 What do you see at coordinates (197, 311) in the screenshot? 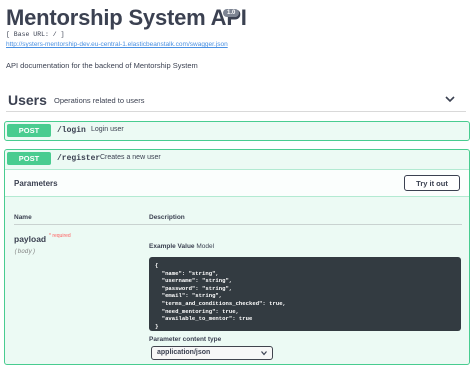
I see `code-line: "need_mentoring": true,` at bounding box center [197, 311].